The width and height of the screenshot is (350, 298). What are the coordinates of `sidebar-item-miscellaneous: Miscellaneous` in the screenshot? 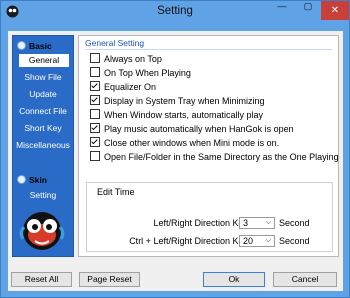 It's located at (43, 145).